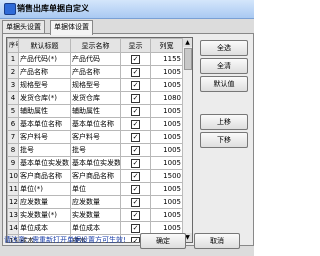 The height and width of the screenshot is (256, 320). I want to click on col-header-display-name: 显示名称, so click(95, 45).